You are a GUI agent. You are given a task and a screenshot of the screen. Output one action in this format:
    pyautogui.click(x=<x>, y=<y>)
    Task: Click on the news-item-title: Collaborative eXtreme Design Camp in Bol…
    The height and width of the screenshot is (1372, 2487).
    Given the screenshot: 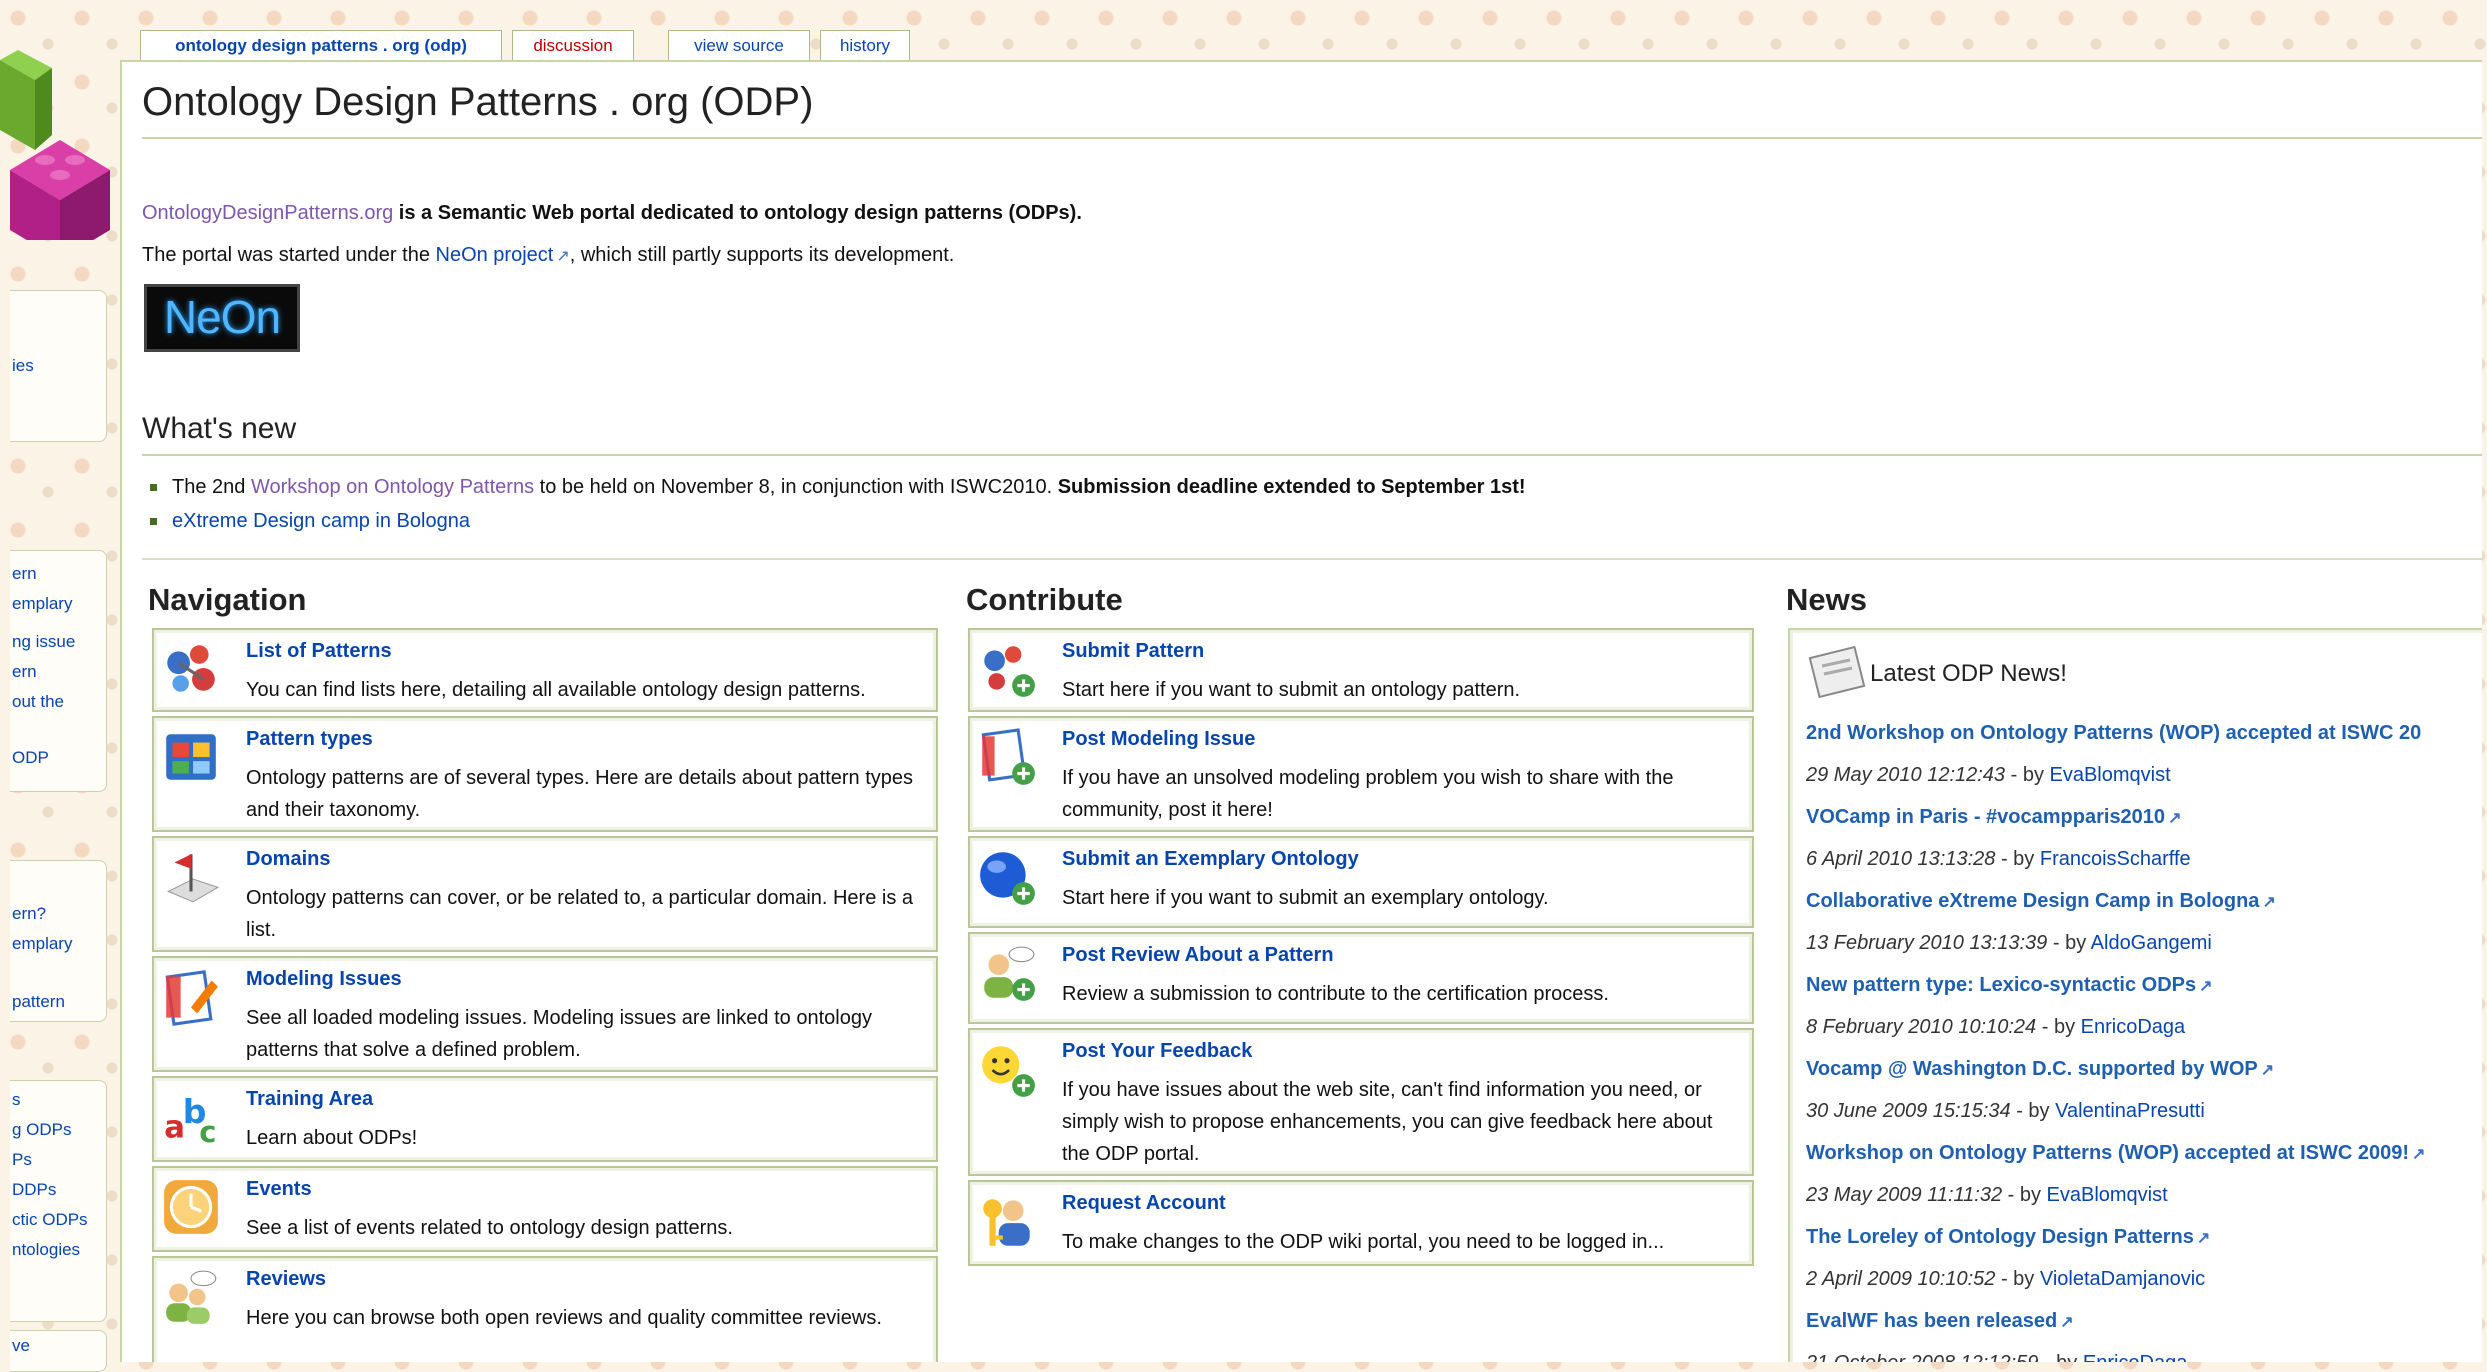 What is the action you would take?
    pyautogui.click(x=2041, y=901)
    